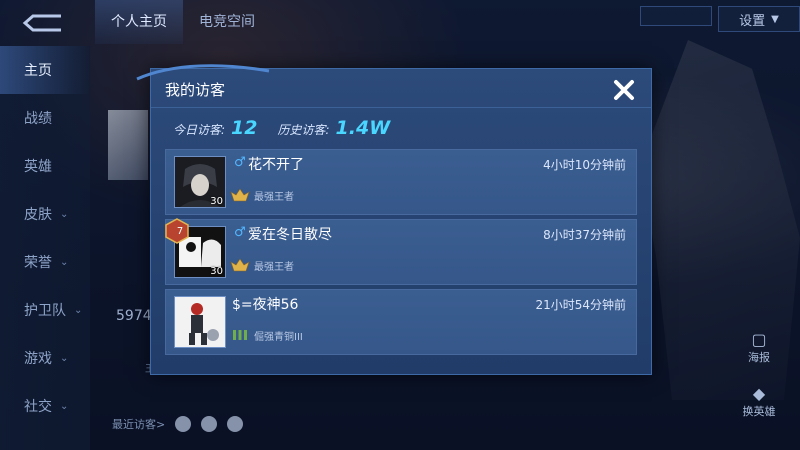 The image size is (800, 450). I want to click on sidebar-item-heroes: 英雄, so click(45, 166).